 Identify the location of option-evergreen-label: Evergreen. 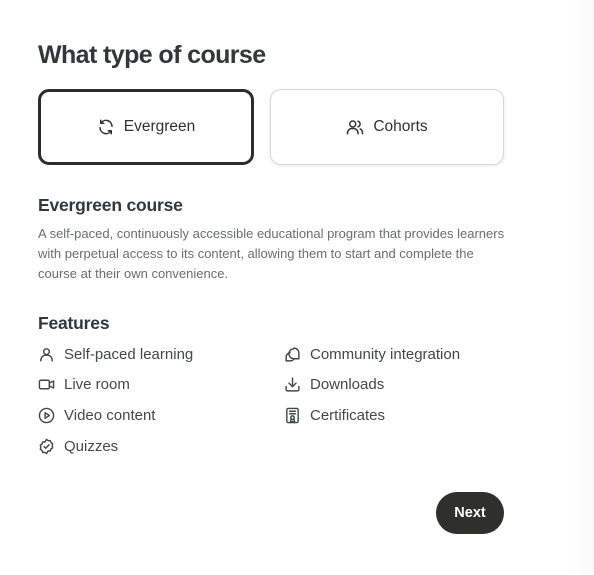
(159, 126).